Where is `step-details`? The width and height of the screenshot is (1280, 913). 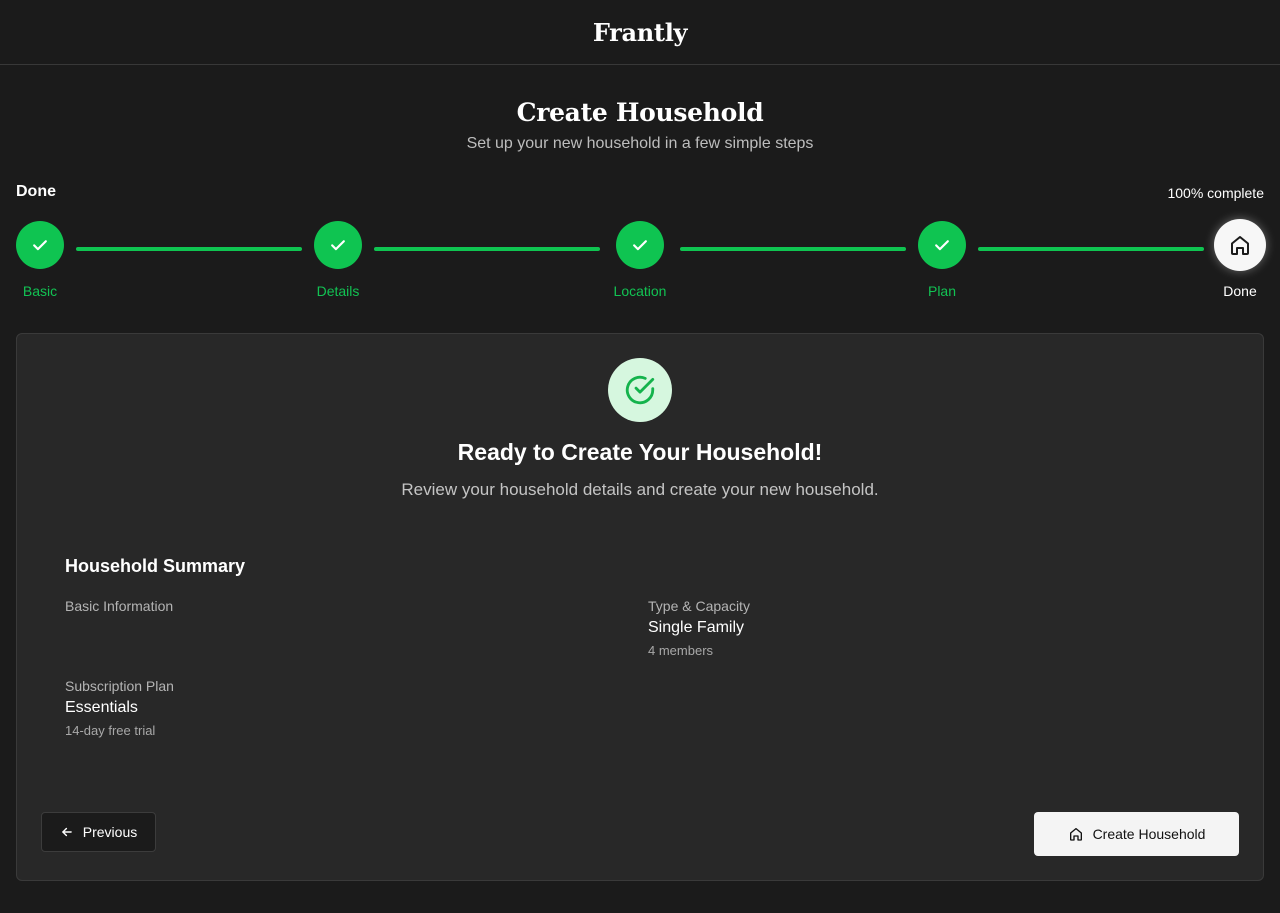 step-details is located at coordinates (338, 245).